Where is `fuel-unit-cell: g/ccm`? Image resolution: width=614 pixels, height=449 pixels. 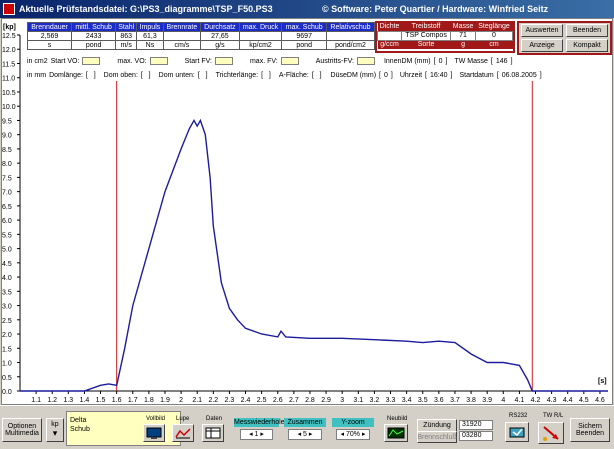 fuel-unit-cell: g/ccm is located at coordinates (389, 44).